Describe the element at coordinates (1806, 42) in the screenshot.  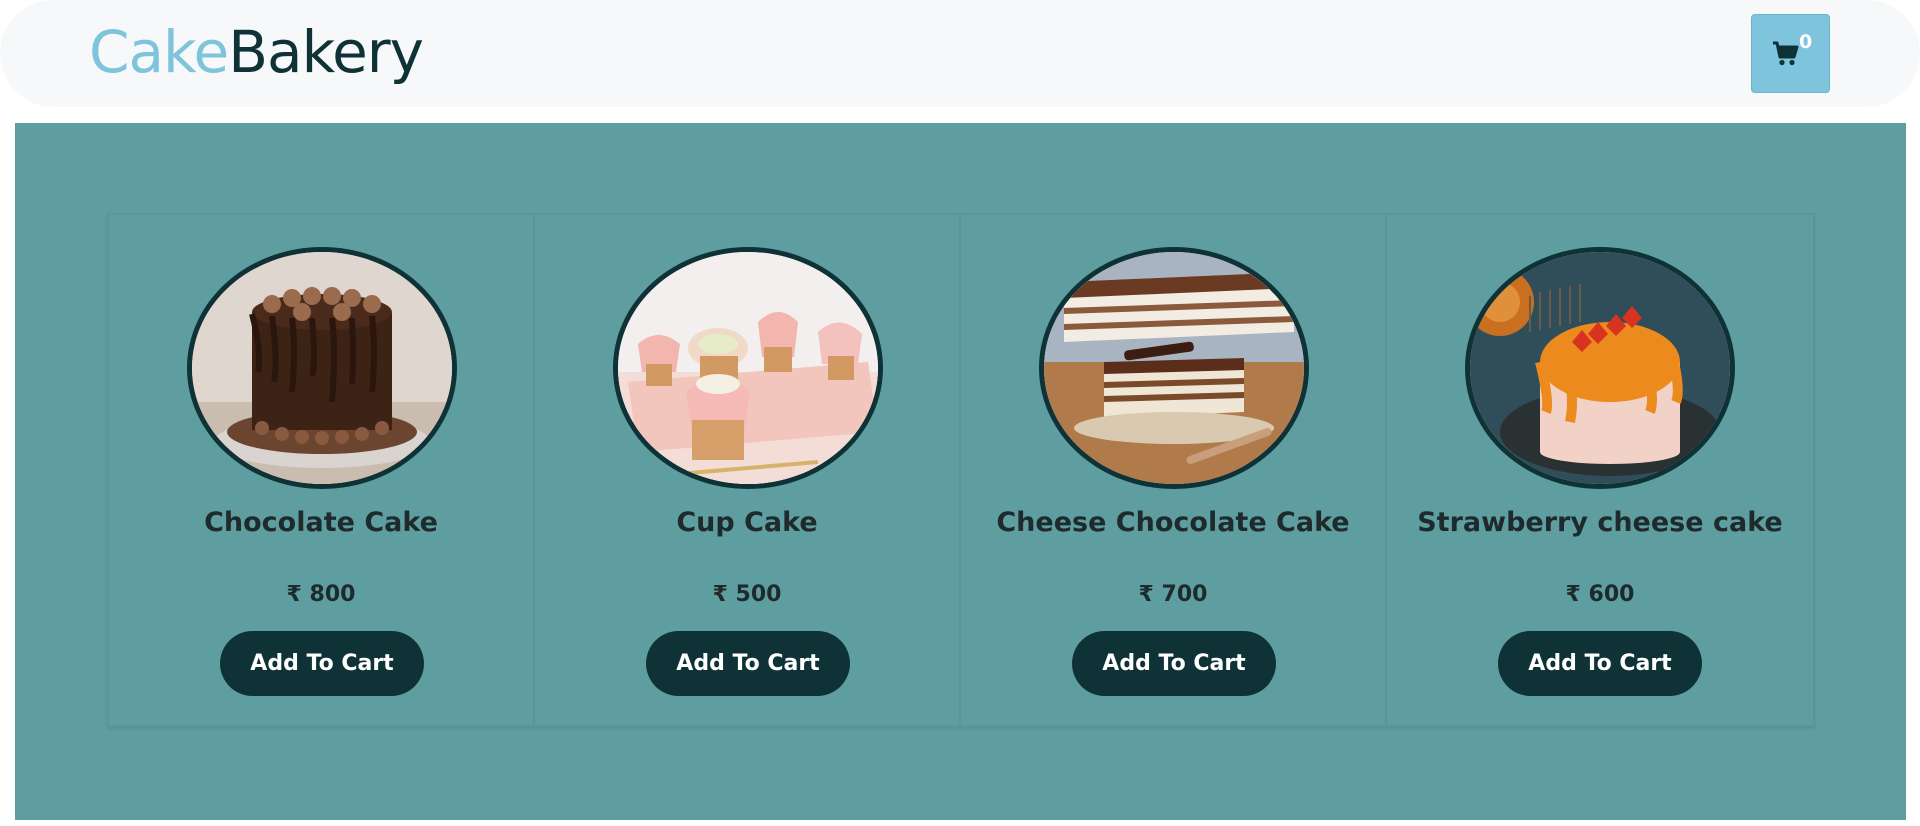
I see `cart-count-badge: 0` at that location.